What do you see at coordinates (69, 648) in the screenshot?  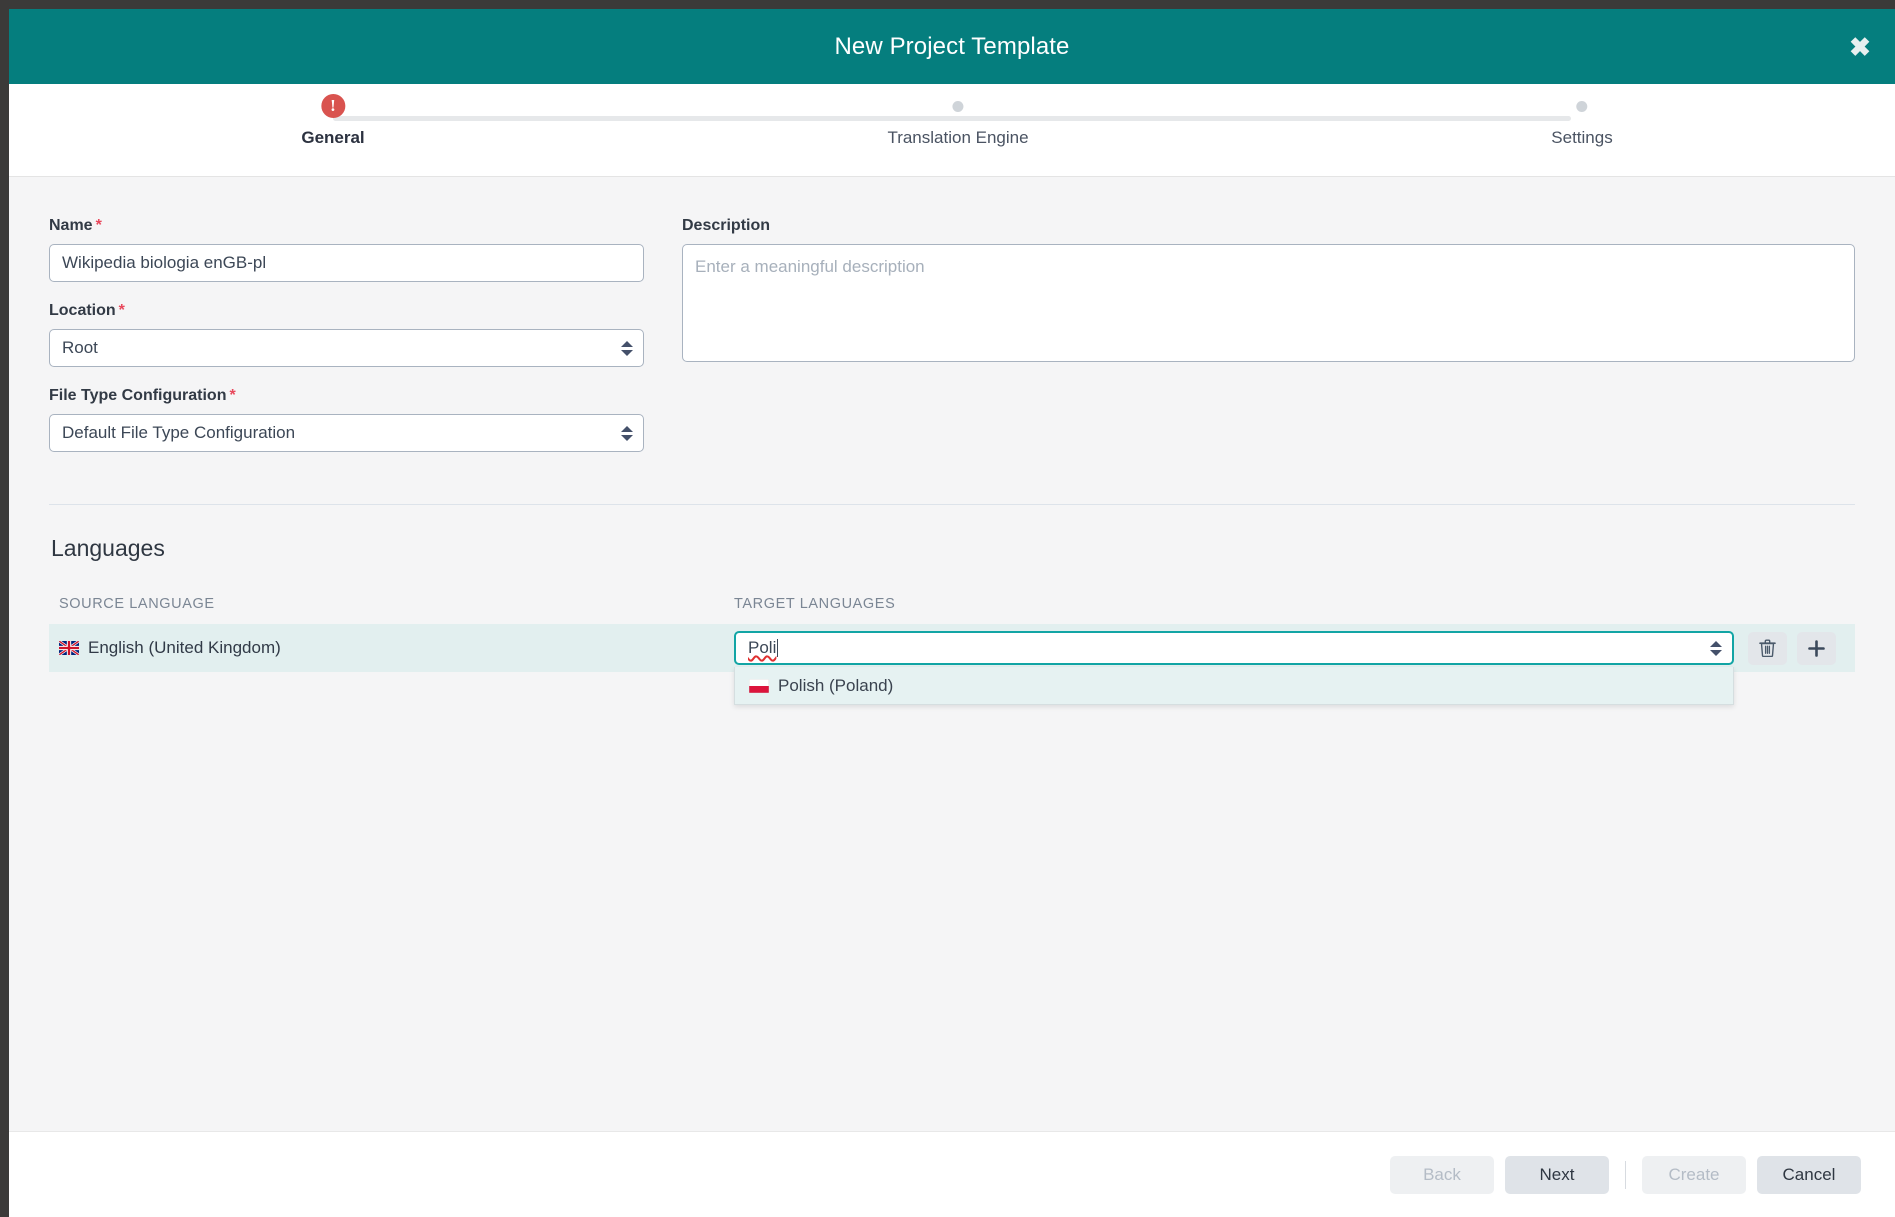 I see `flag-gb-icon` at bounding box center [69, 648].